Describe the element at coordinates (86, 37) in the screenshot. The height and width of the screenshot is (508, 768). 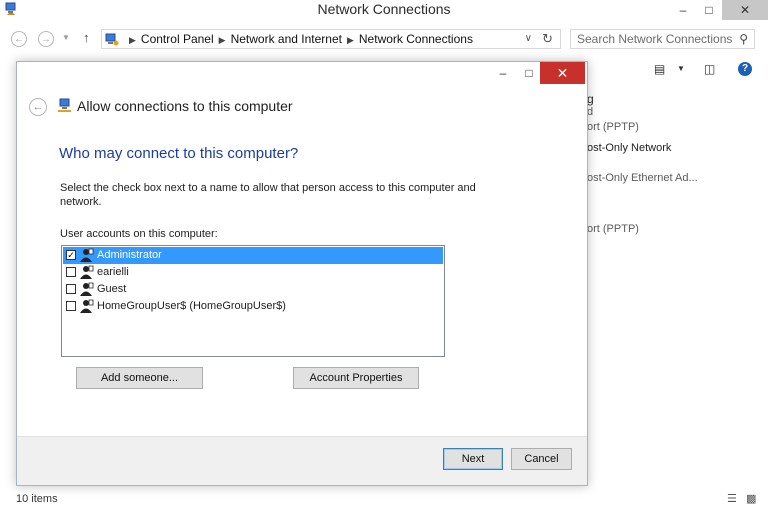
I see `up-arrow-icon: ↑` at that location.